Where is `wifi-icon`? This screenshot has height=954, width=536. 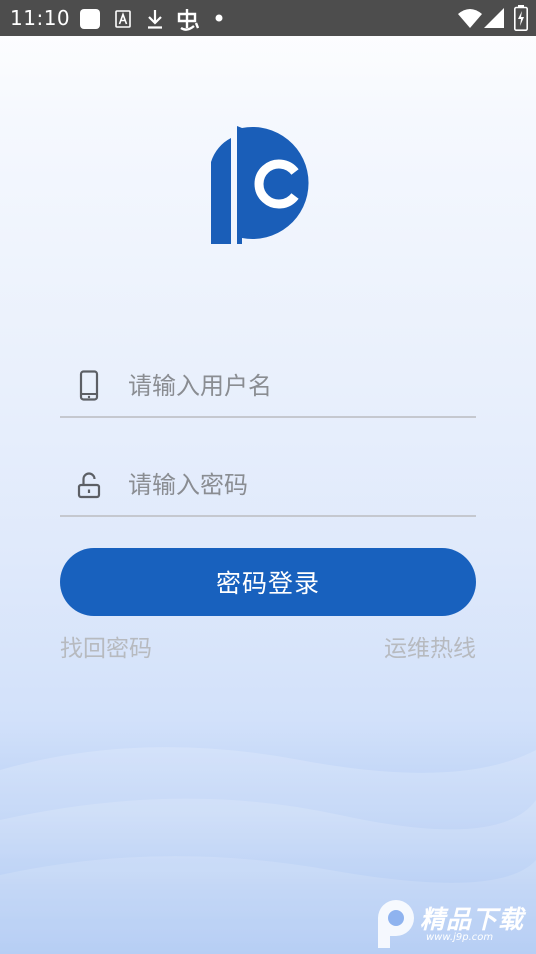 wifi-icon is located at coordinates (470, 18).